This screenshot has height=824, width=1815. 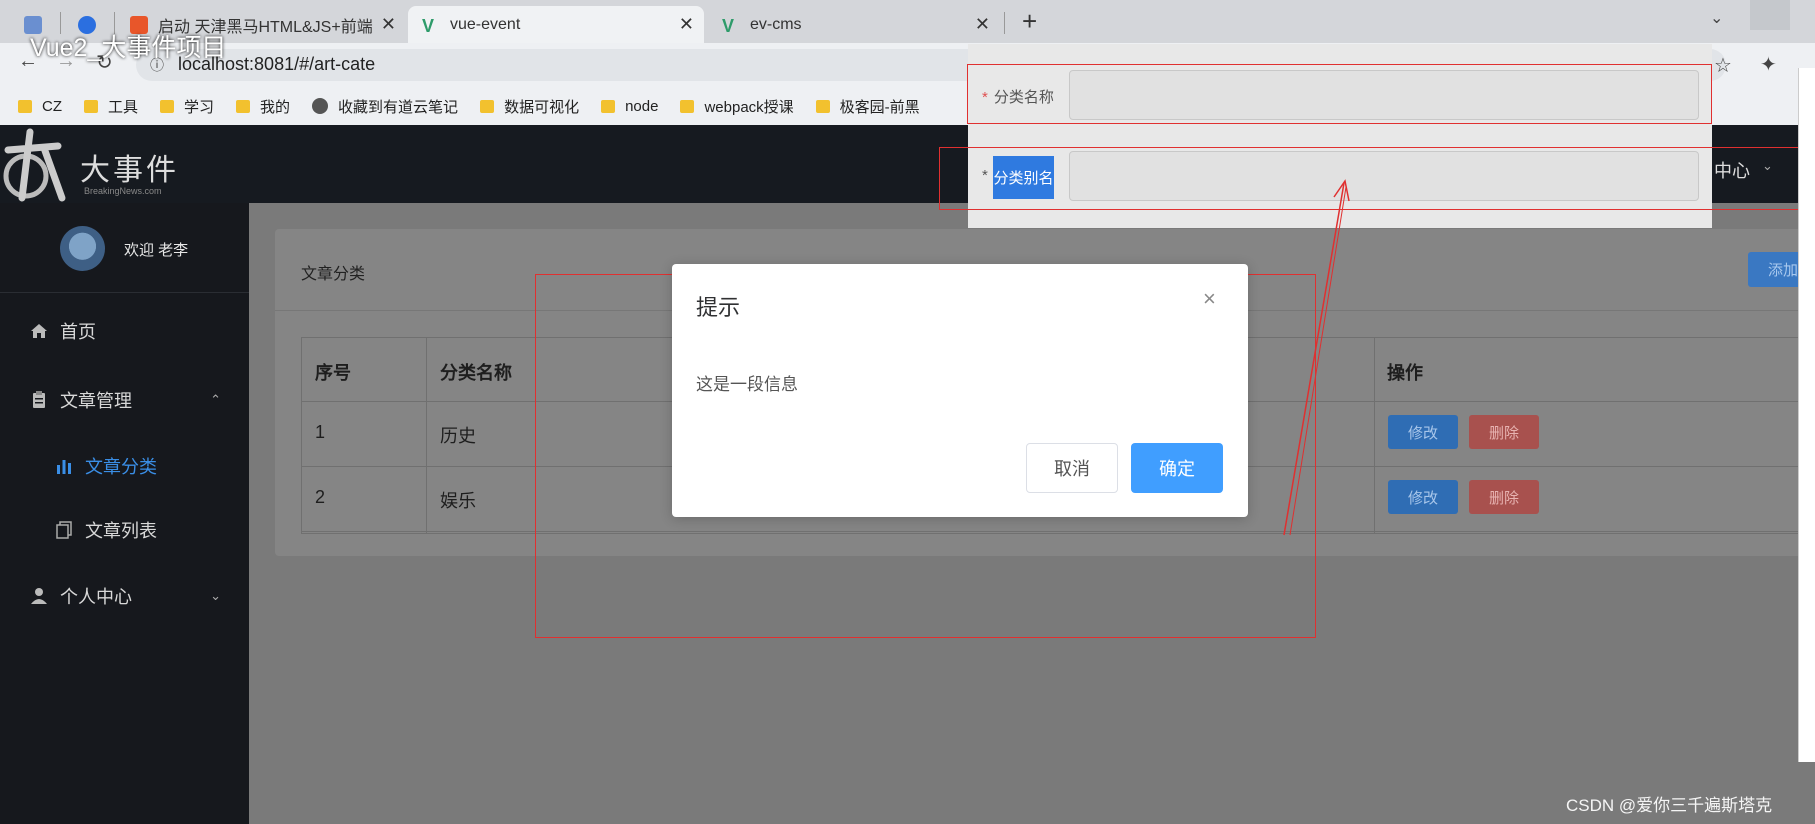 I want to click on document-copy-icon, so click(x=64, y=530).